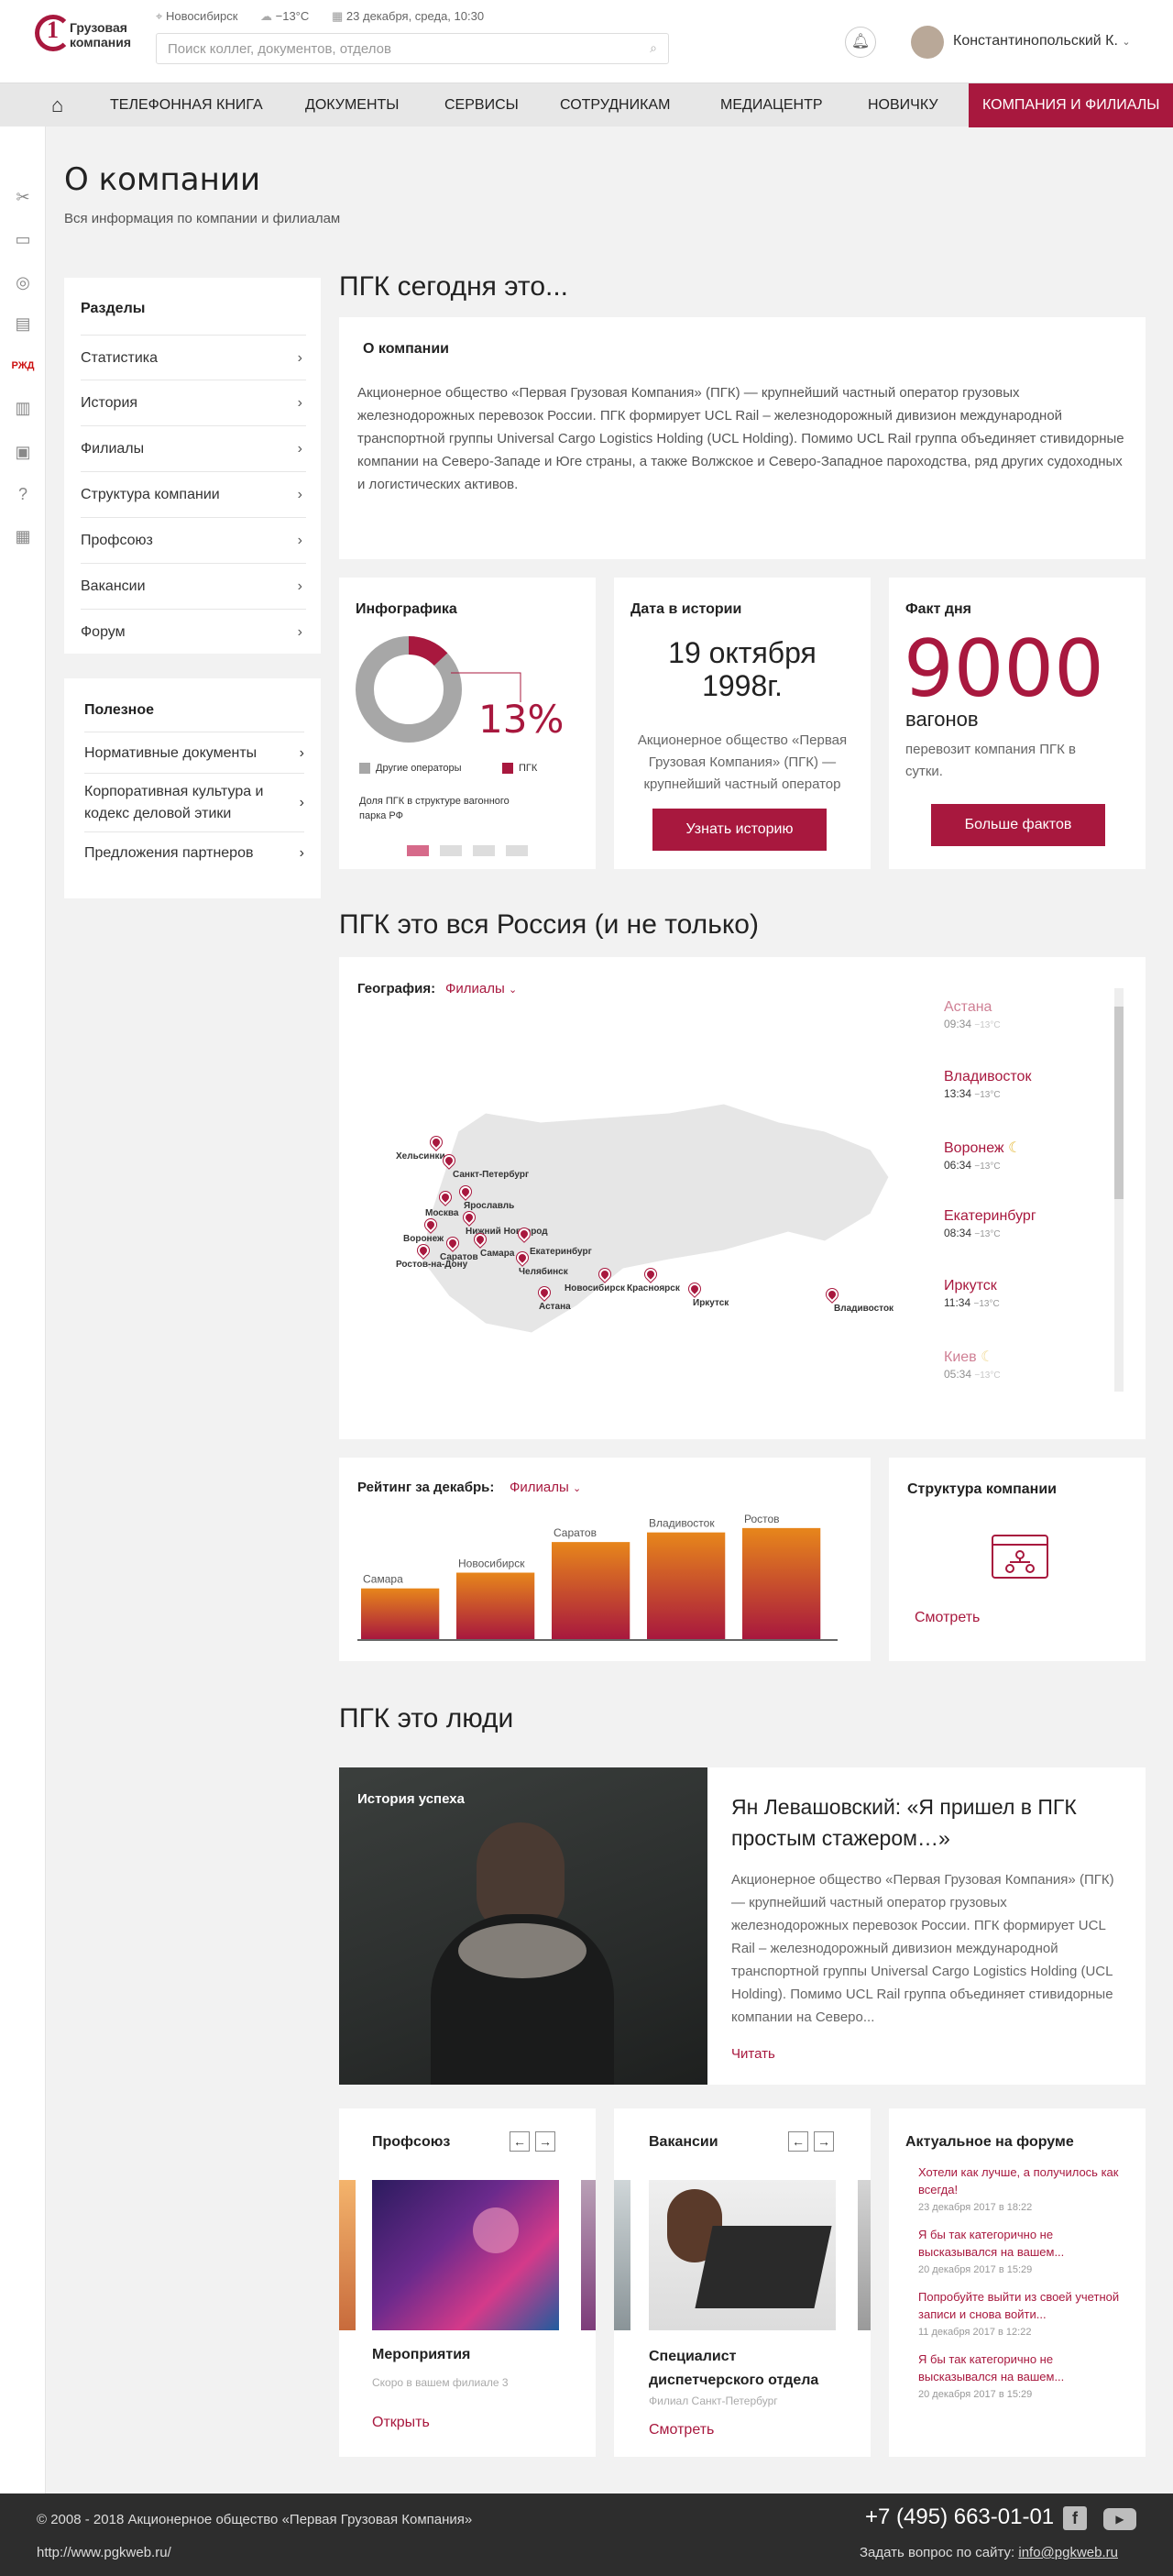  What do you see at coordinates (194, 853) in the screenshot?
I see `useful-item-partners: Предложения партнеров ›` at bounding box center [194, 853].